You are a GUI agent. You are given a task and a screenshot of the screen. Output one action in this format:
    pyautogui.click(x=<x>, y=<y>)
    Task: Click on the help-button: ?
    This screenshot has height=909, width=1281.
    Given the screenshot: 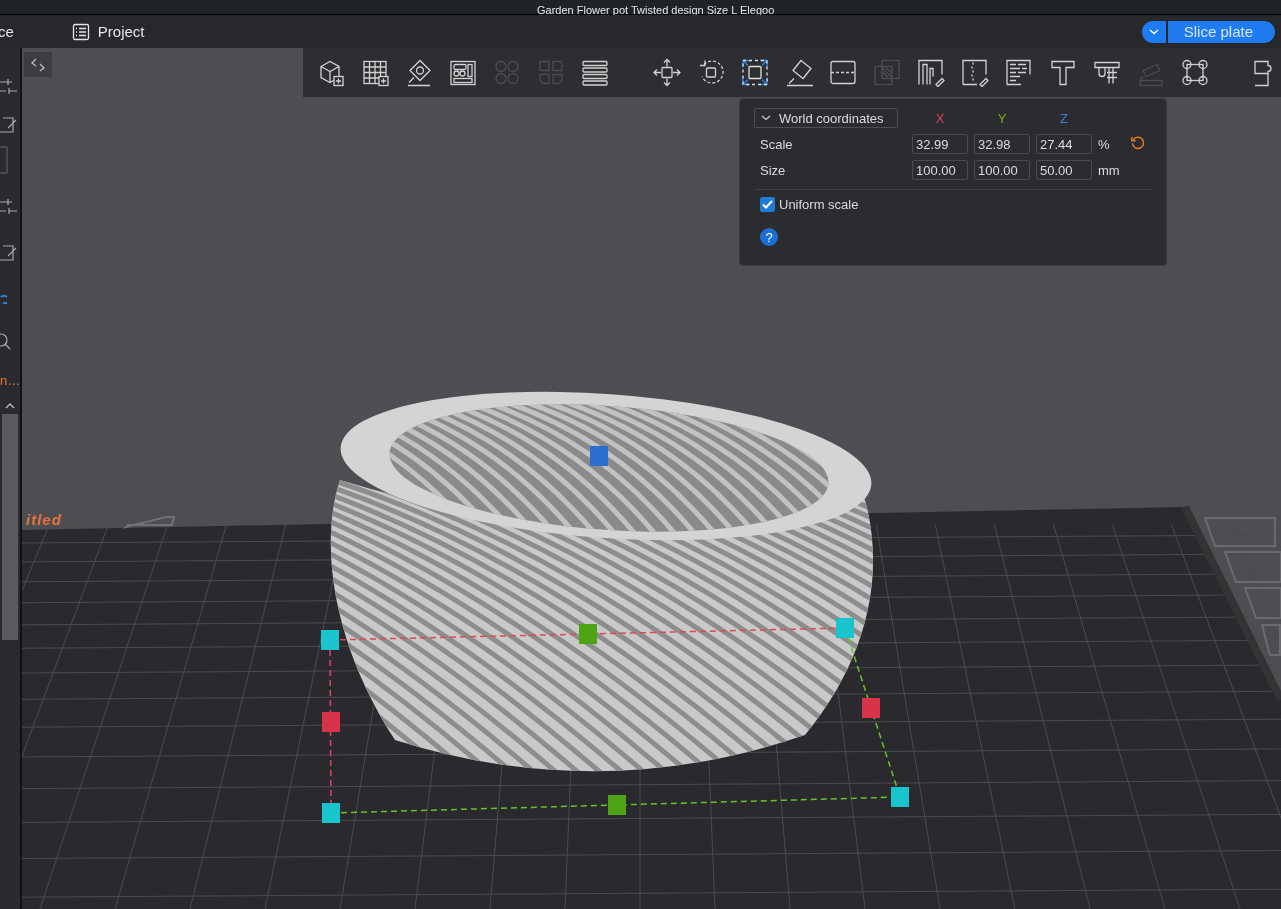 What is the action you would take?
    pyautogui.click(x=769, y=237)
    